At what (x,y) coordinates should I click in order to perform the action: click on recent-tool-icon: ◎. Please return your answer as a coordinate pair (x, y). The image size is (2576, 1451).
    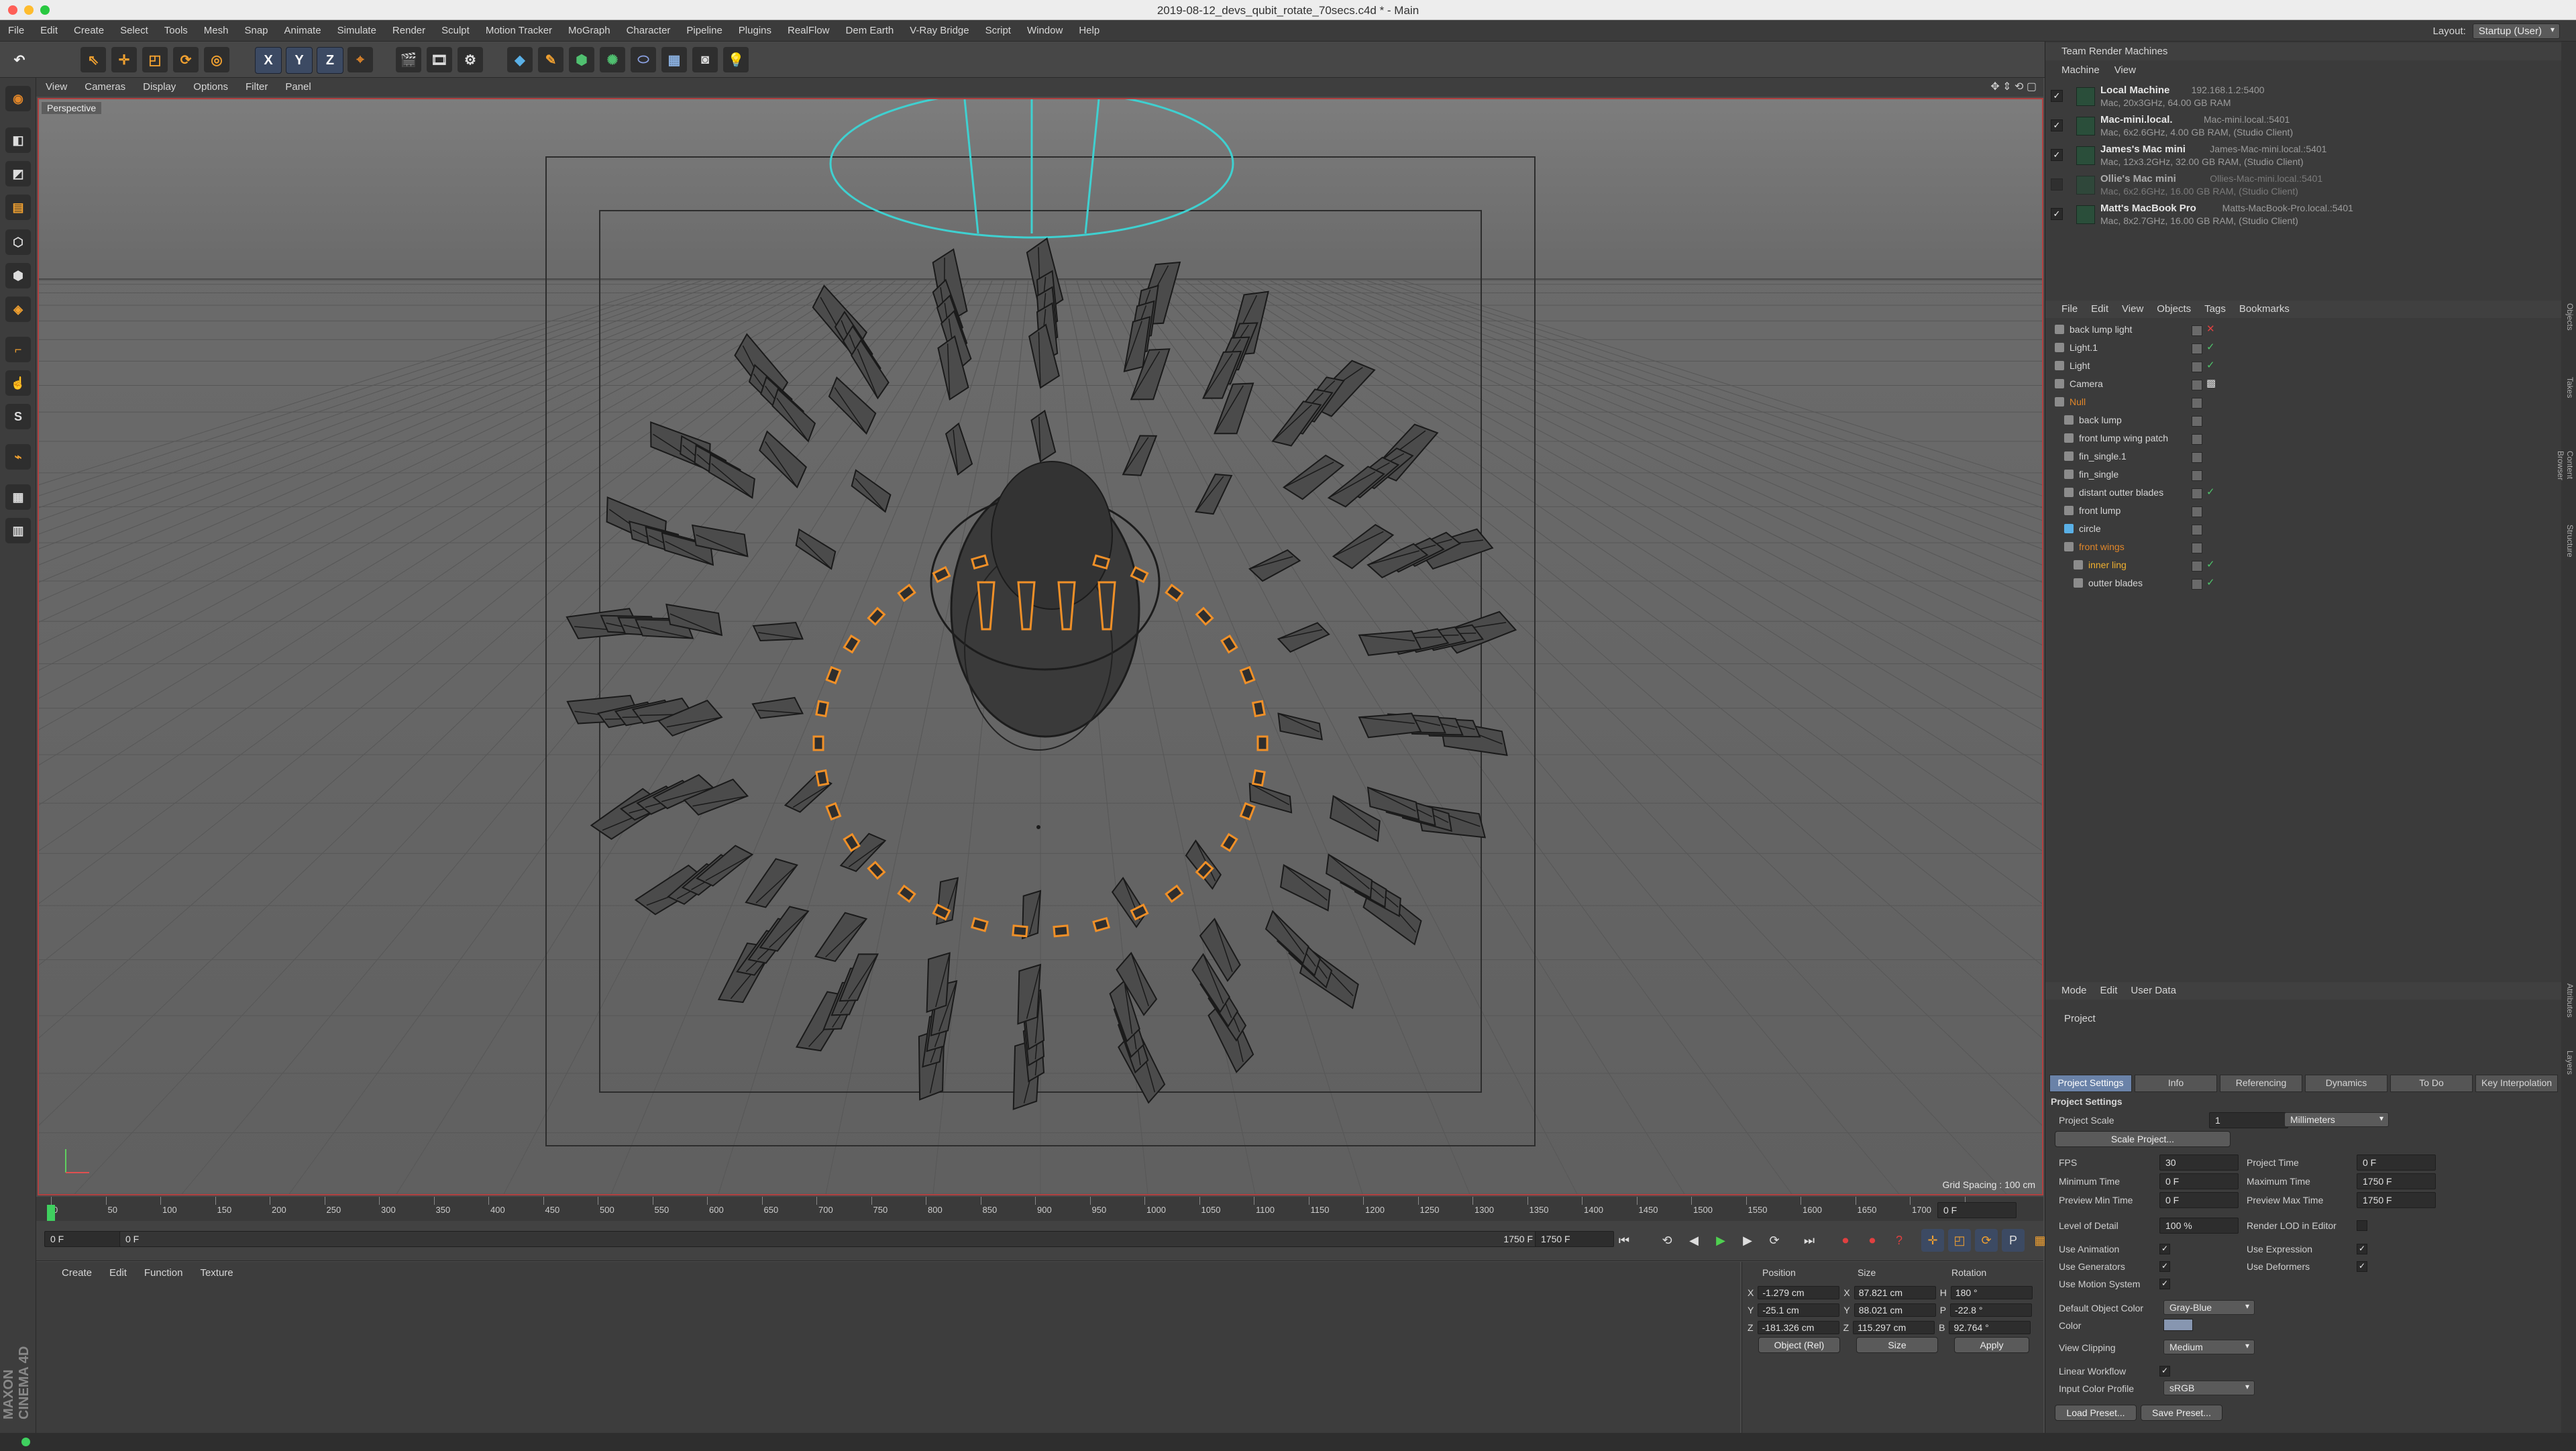
    Looking at the image, I should click on (216, 59).